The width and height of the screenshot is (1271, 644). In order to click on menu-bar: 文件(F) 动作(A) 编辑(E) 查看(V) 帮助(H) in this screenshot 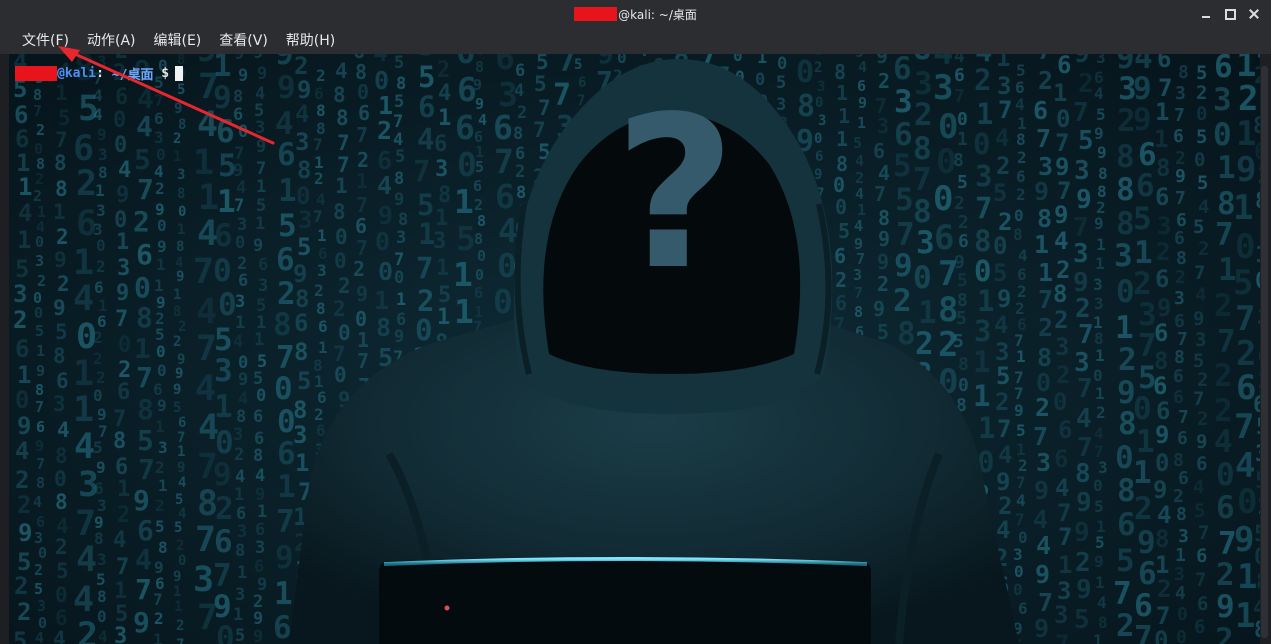, I will do `click(635, 41)`.